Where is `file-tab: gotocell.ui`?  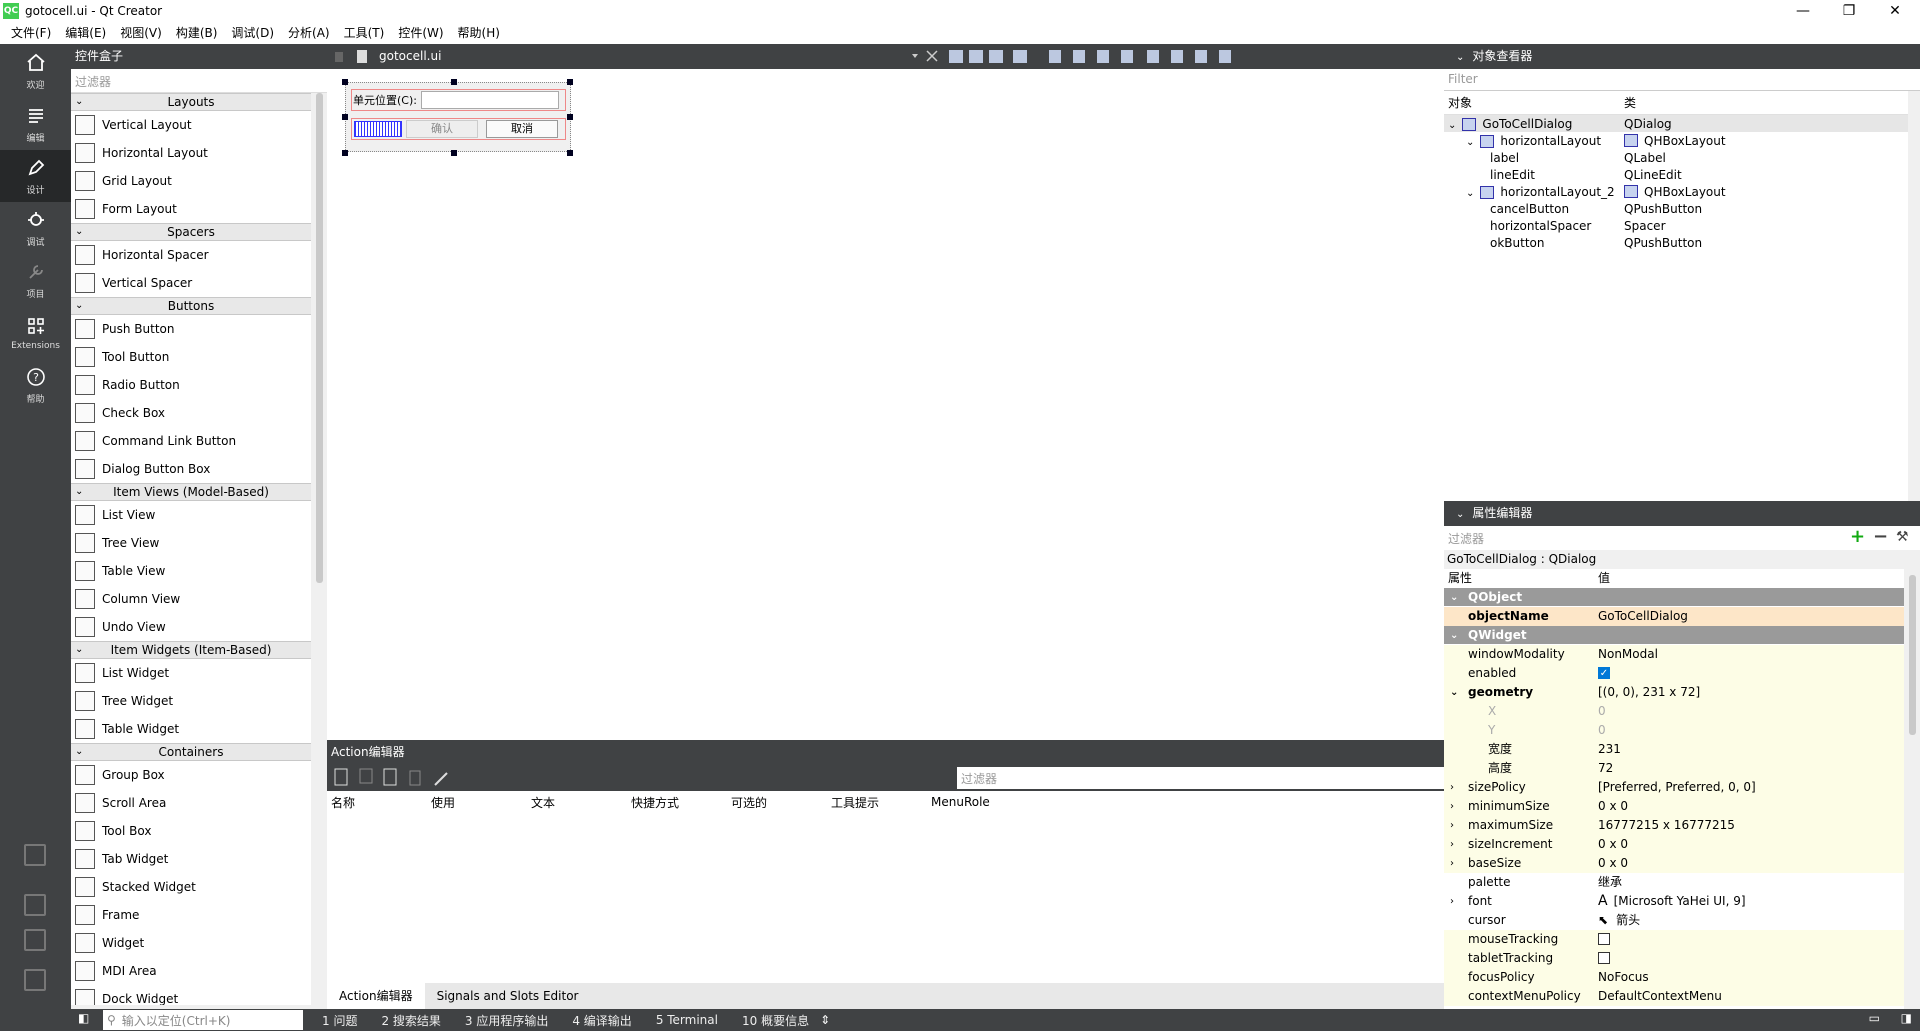
file-tab: gotocell.ui is located at coordinates (410, 56).